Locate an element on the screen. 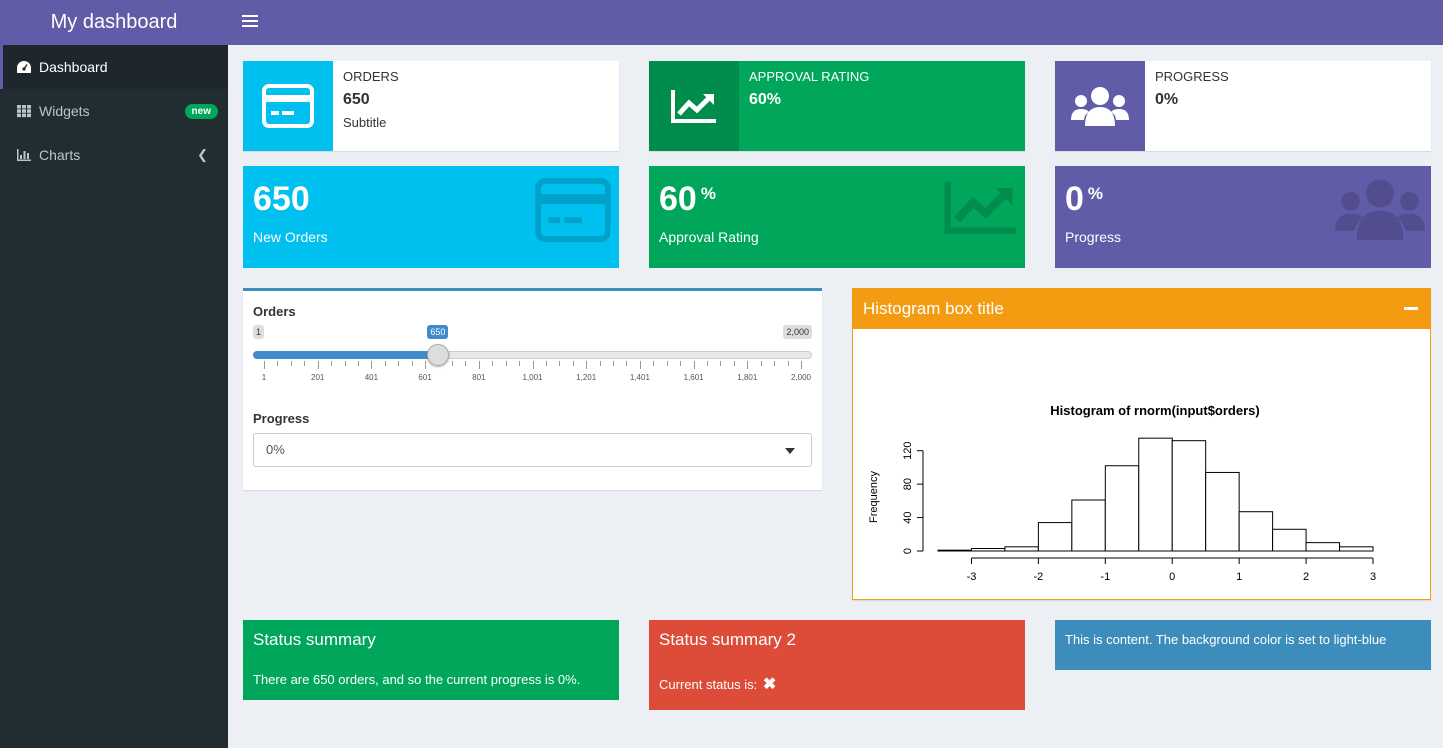  y-axis-label: Frequency is located at coordinates (874, 497).